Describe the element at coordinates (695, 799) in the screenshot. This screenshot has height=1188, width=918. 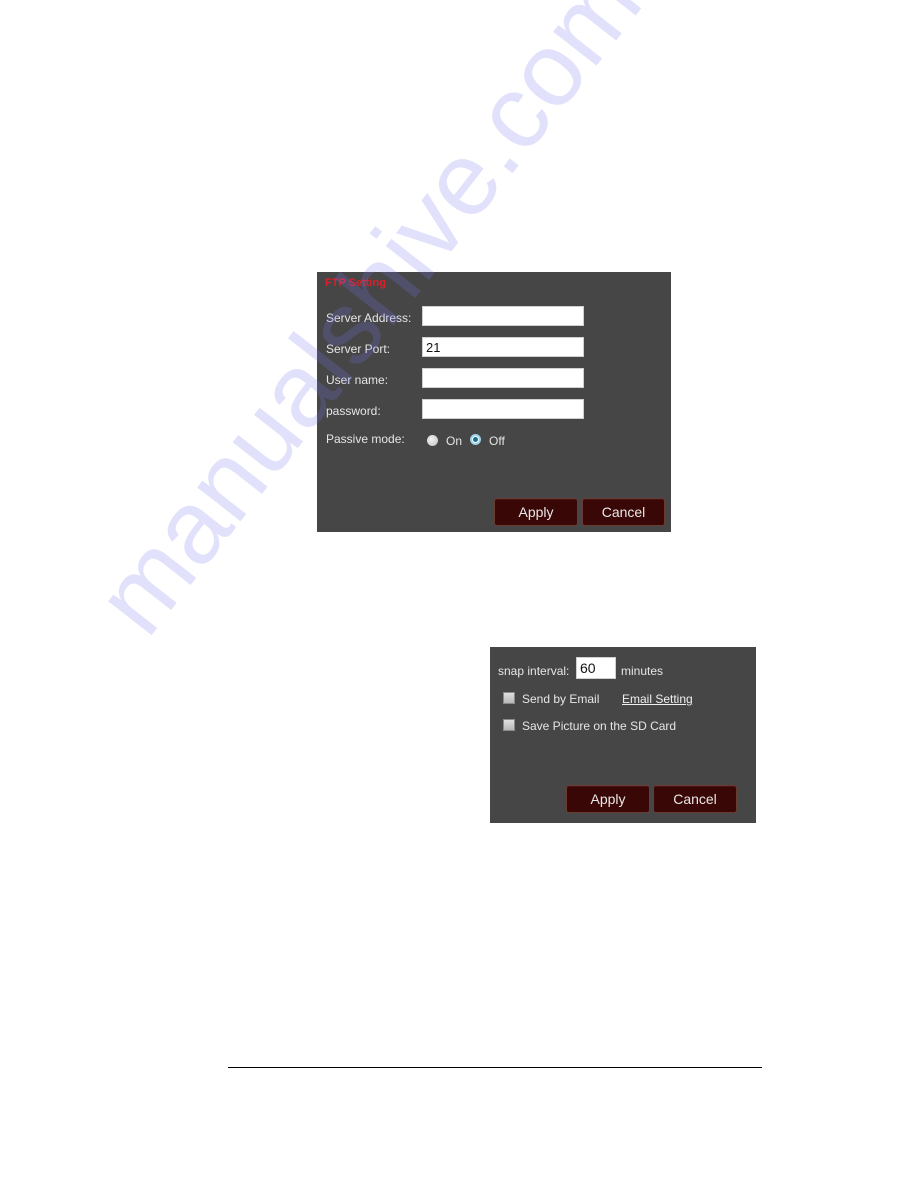
I see `snap-cancel-button: Cancel` at that location.